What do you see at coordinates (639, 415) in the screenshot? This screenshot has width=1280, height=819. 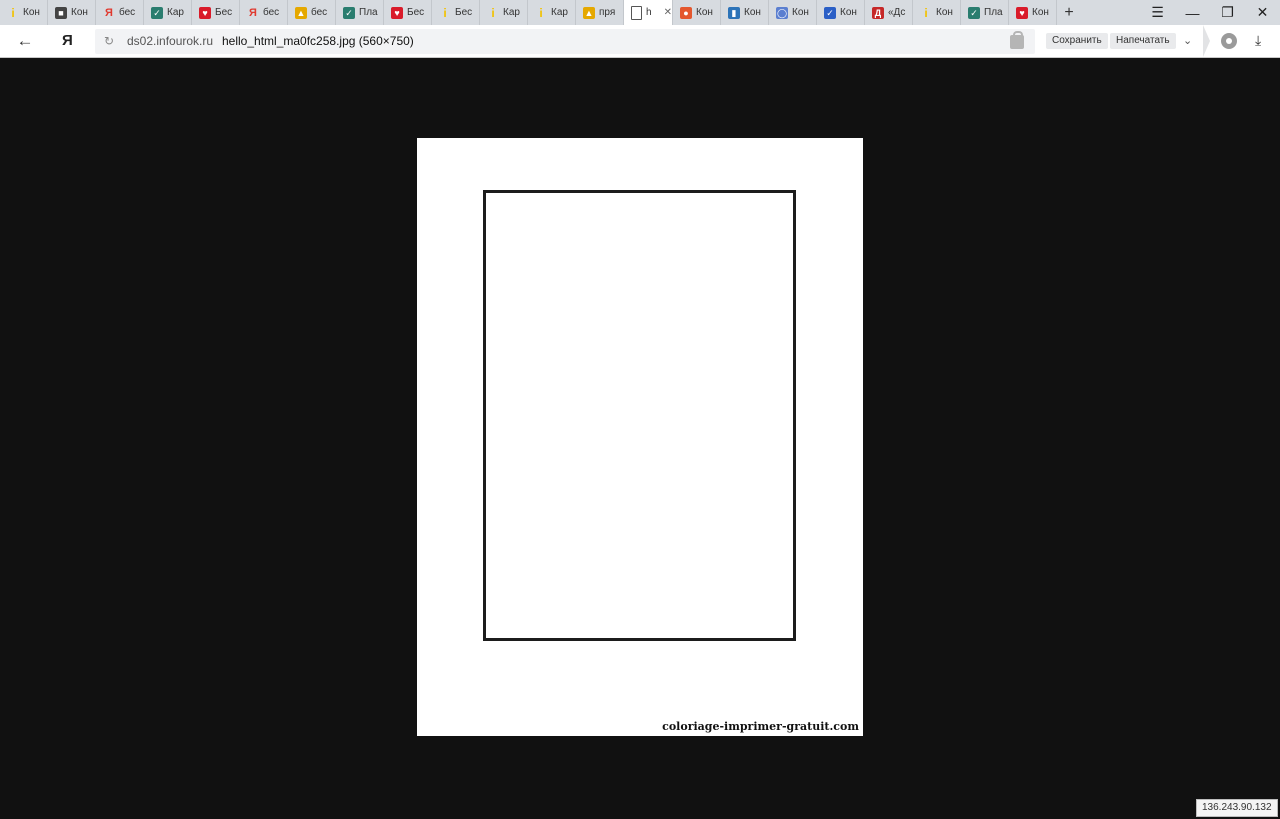 I see `rectangle-frame` at bounding box center [639, 415].